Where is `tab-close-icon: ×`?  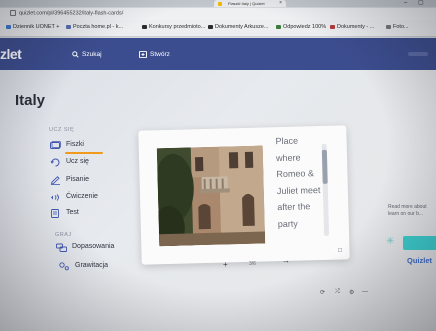 tab-close-icon: × is located at coordinates (280, 3).